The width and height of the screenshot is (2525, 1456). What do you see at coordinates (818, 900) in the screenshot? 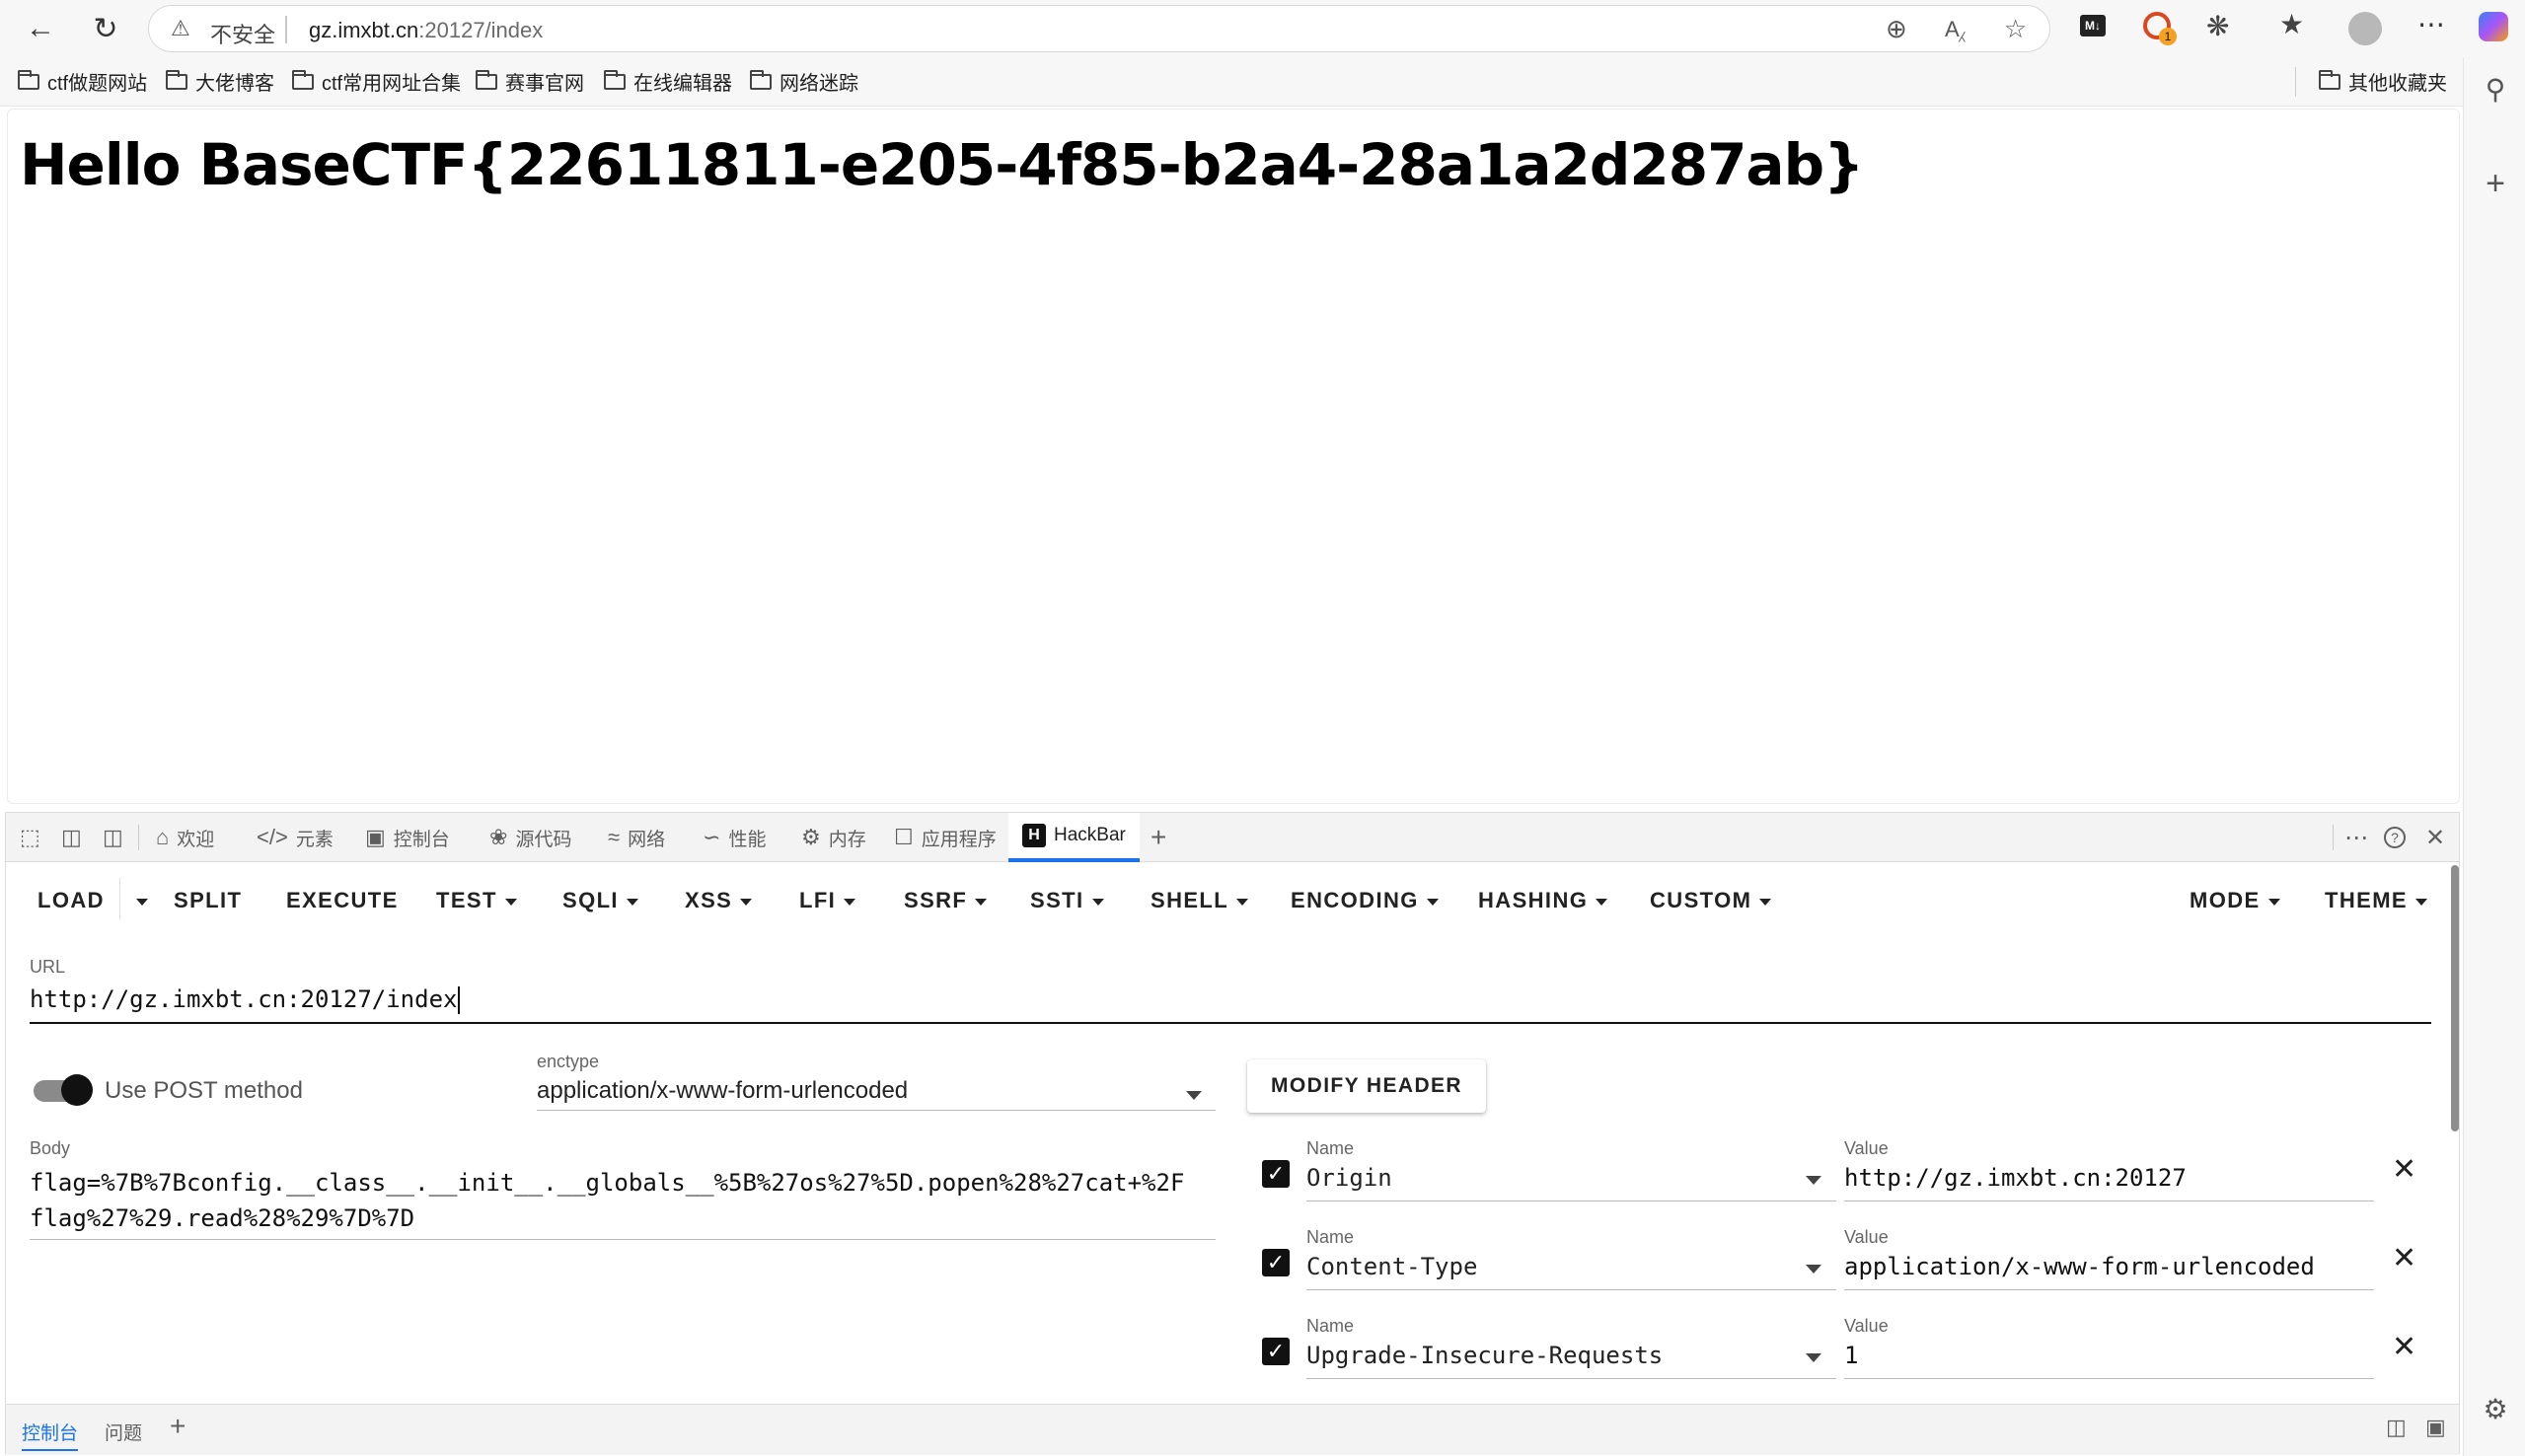
I see `menu-label: LFI` at bounding box center [818, 900].